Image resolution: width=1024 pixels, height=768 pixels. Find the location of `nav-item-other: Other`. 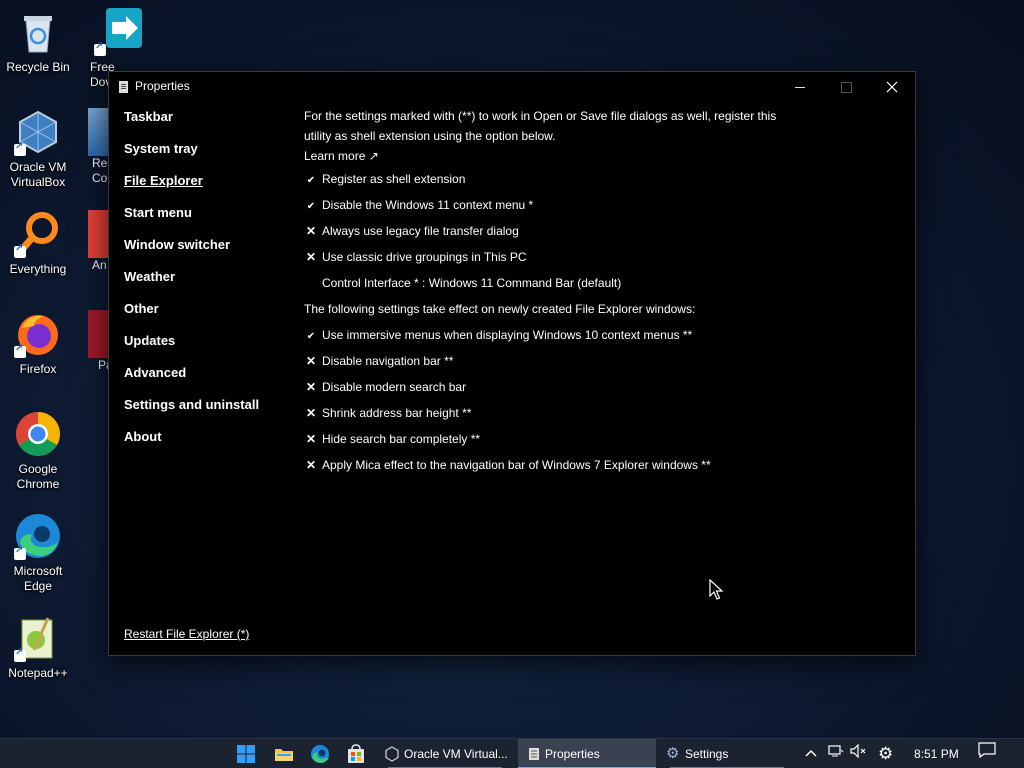

nav-item-other: Other is located at coordinates (191, 316).